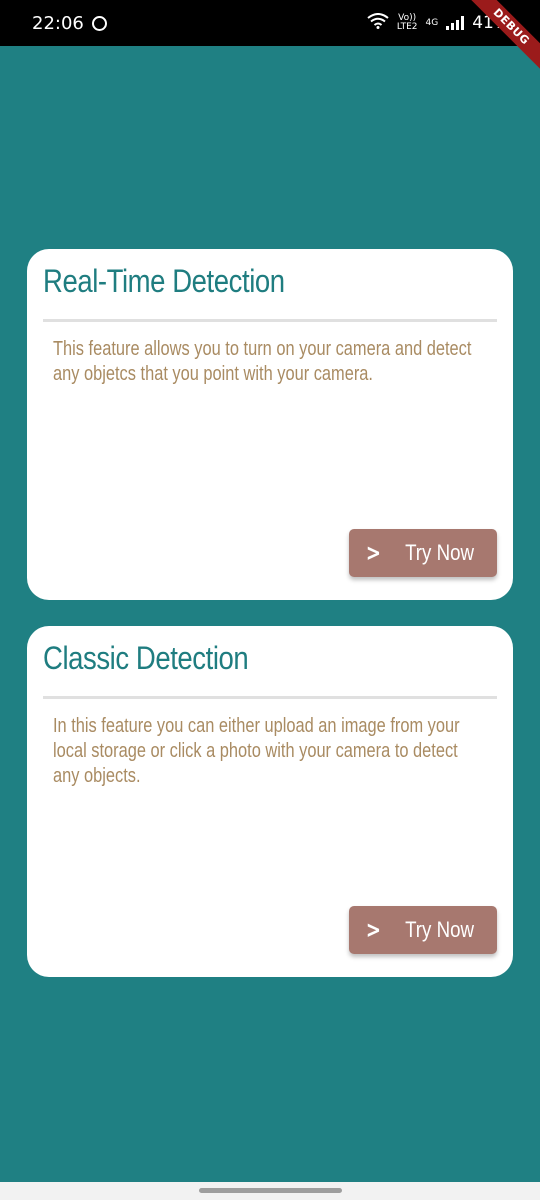 This screenshot has height=1200, width=540. What do you see at coordinates (99, 23) in the screenshot?
I see `sync-circle-icon` at bounding box center [99, 23].